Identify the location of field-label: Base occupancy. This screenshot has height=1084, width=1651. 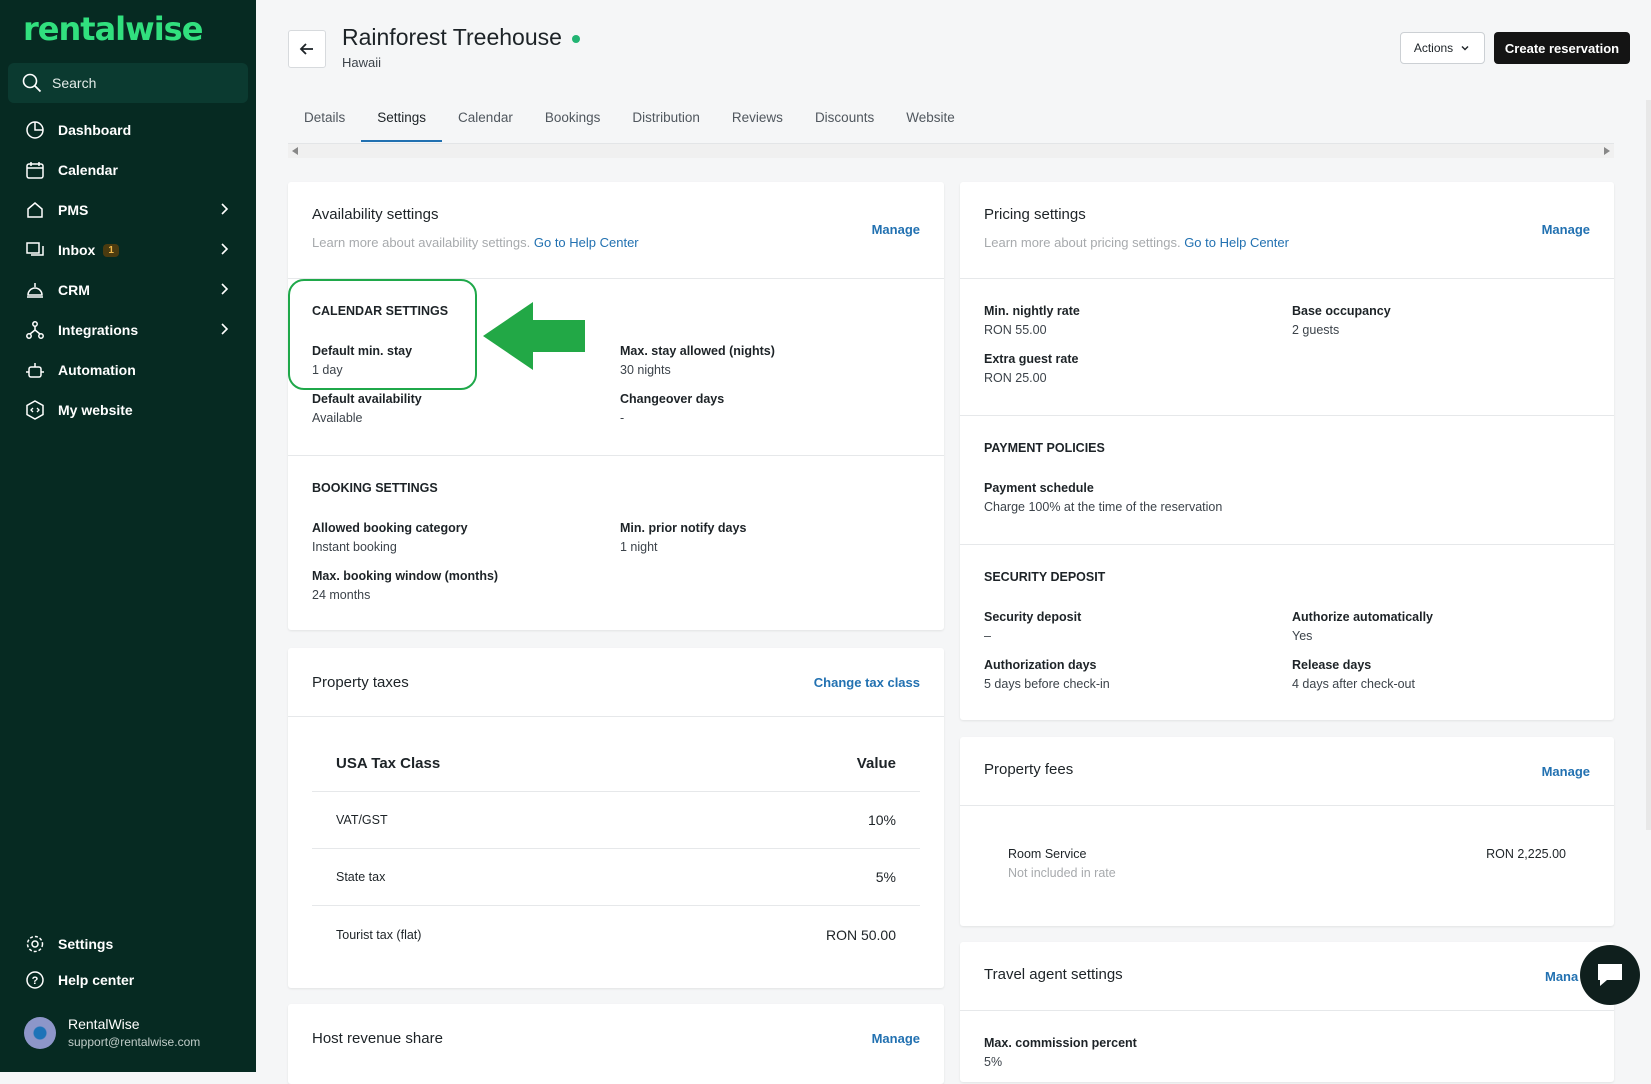
(1341, 311).